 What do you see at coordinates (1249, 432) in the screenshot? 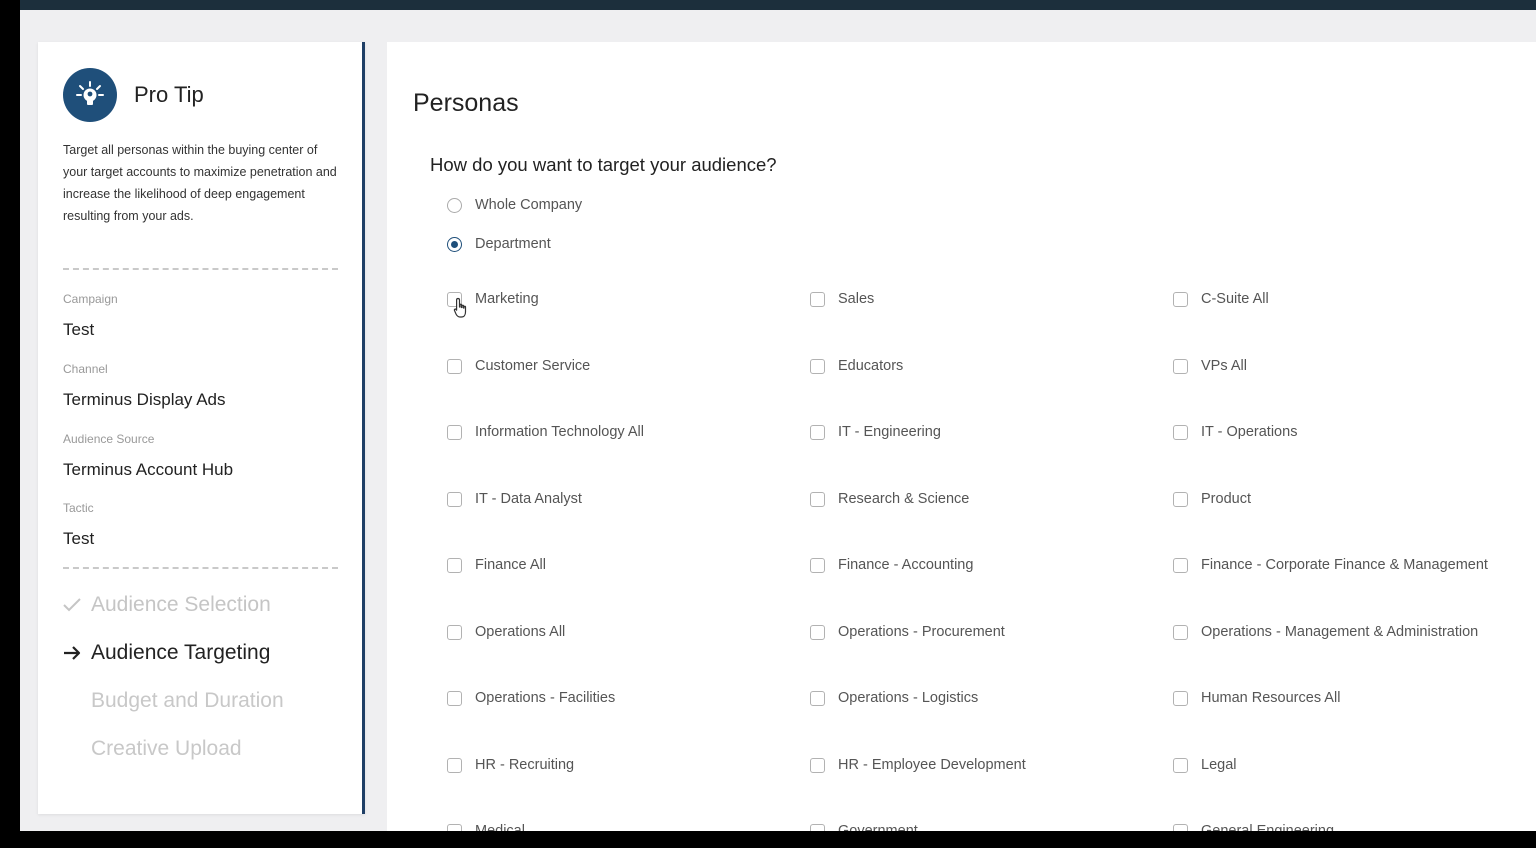
I see `checkbox-label: IT - Operations` at bounding box center [1249, 432].